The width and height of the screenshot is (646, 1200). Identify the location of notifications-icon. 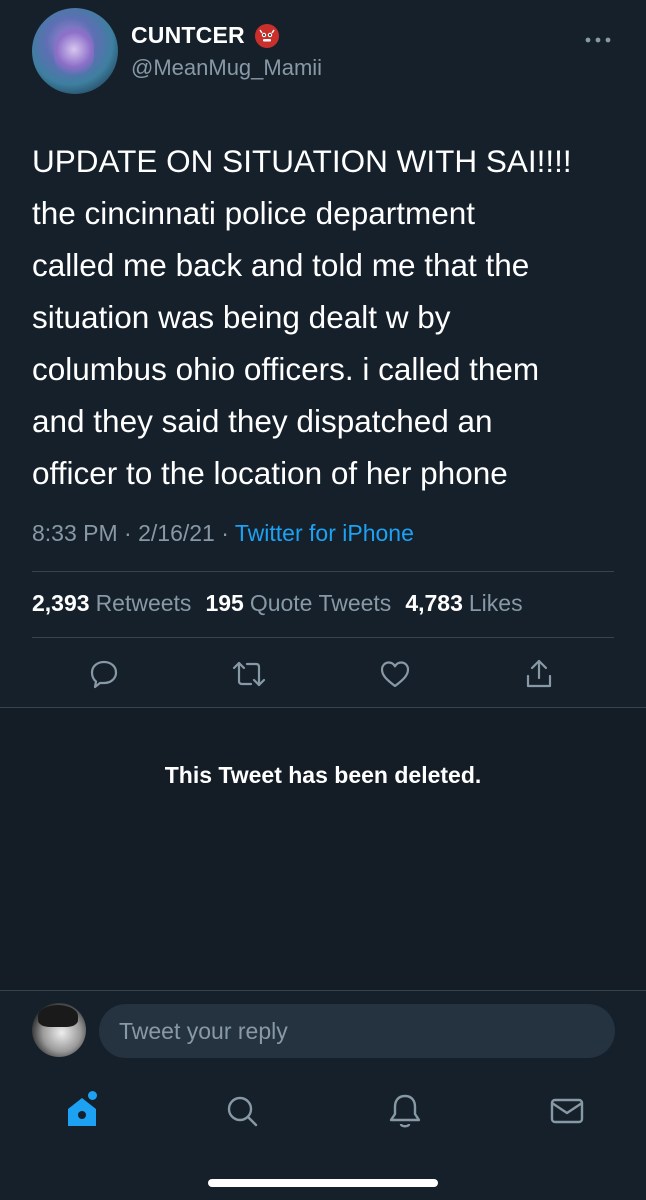
(405, 1111).